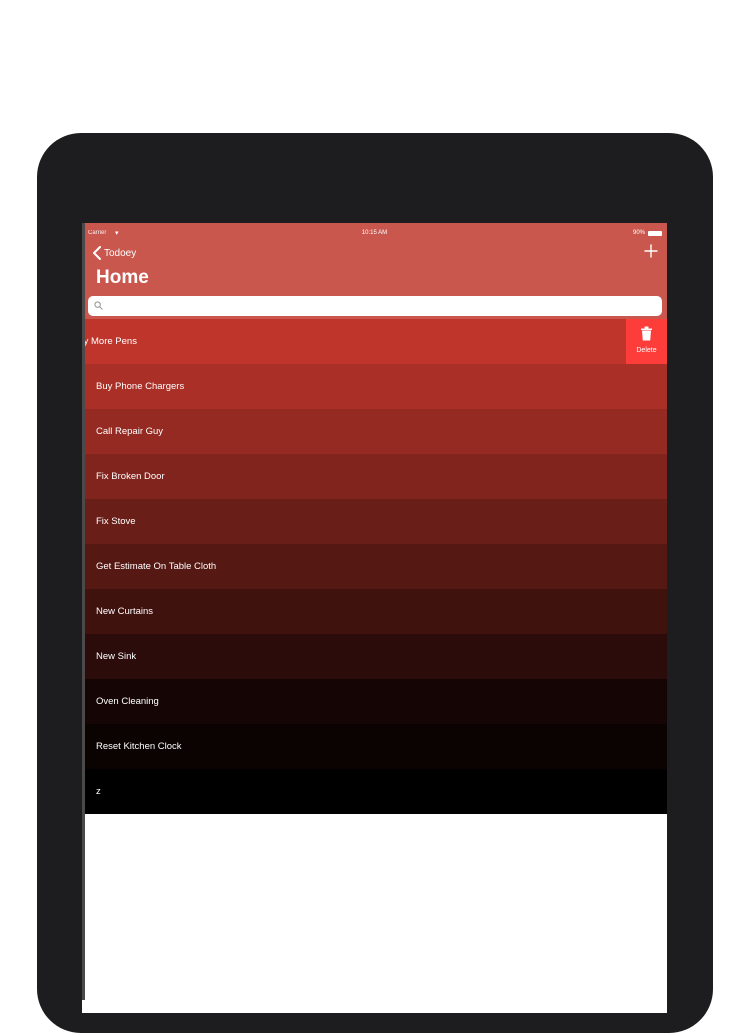  What do you see at coordinates (651, 251) in the screenshot?
I see `add-icon` at bounding box center [651, 251].